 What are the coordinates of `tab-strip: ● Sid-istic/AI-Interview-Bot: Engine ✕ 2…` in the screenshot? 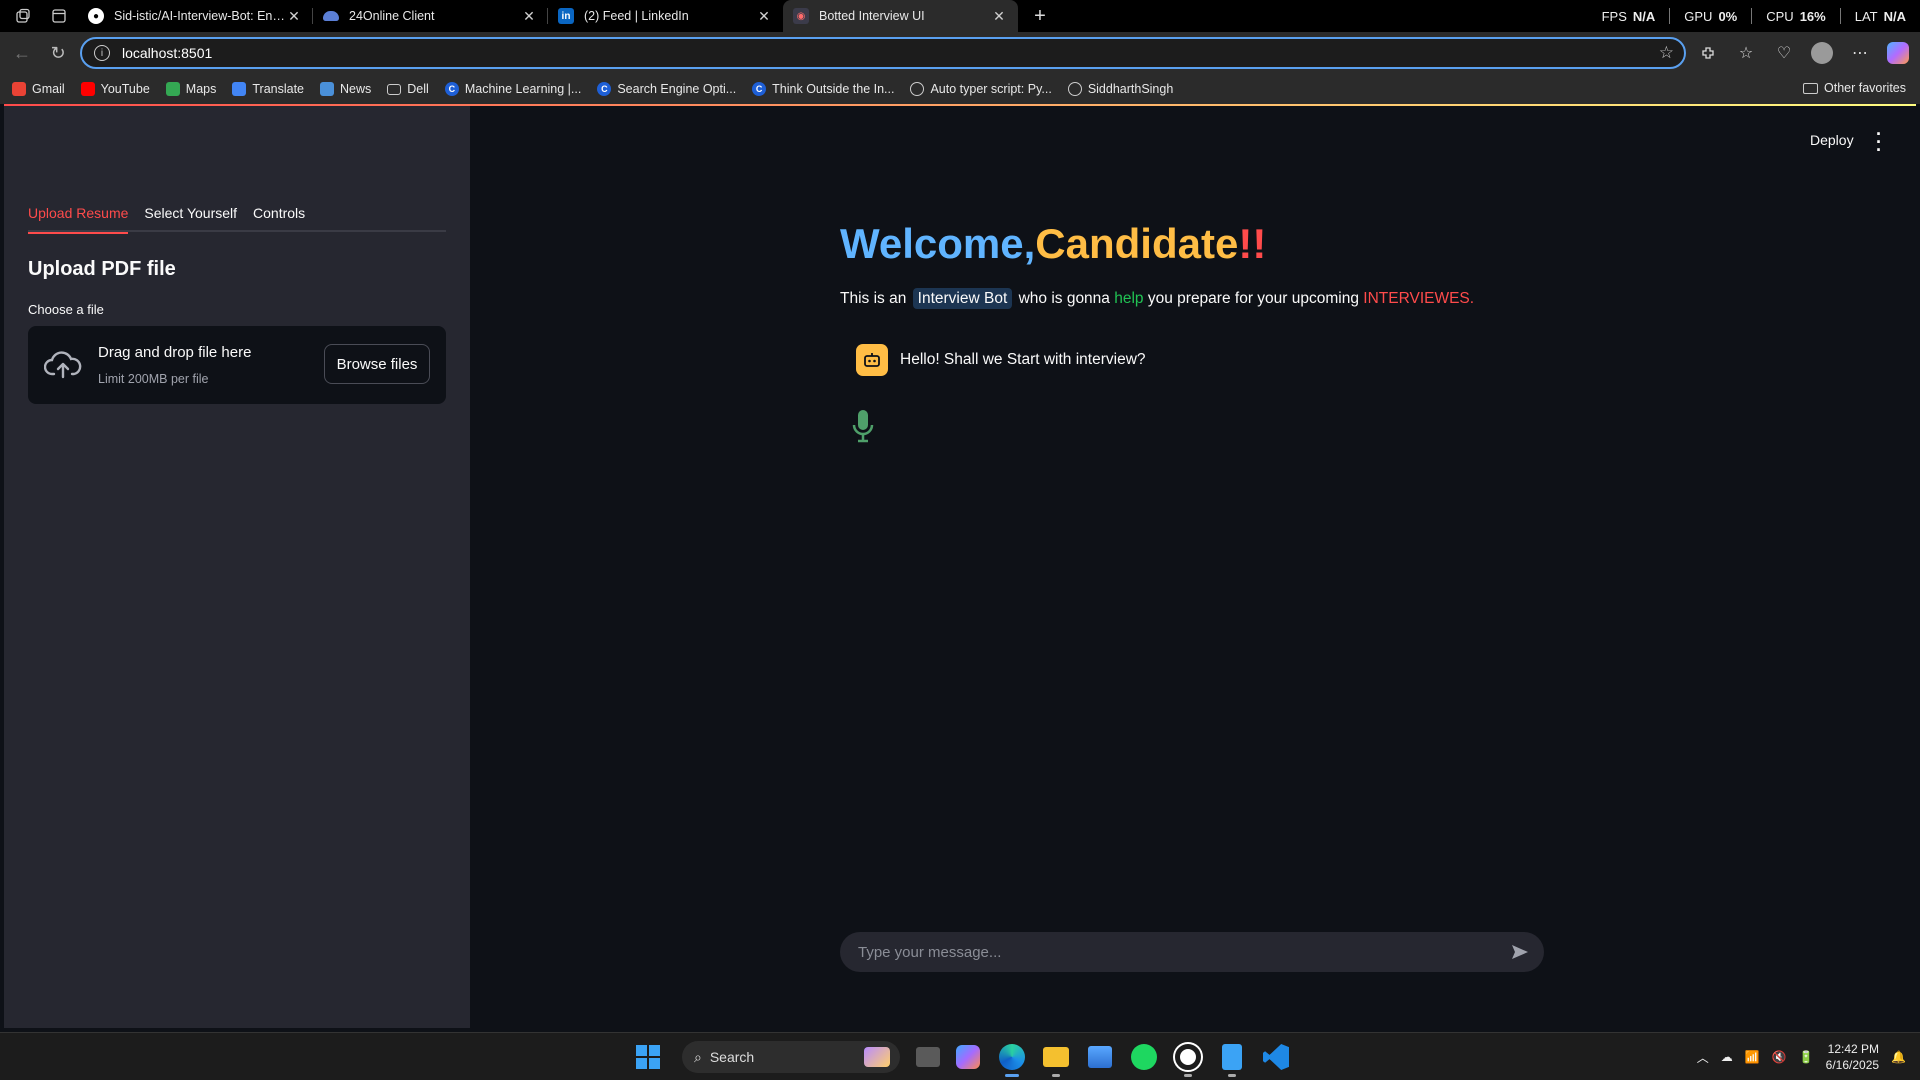 It's located at (960, 16).